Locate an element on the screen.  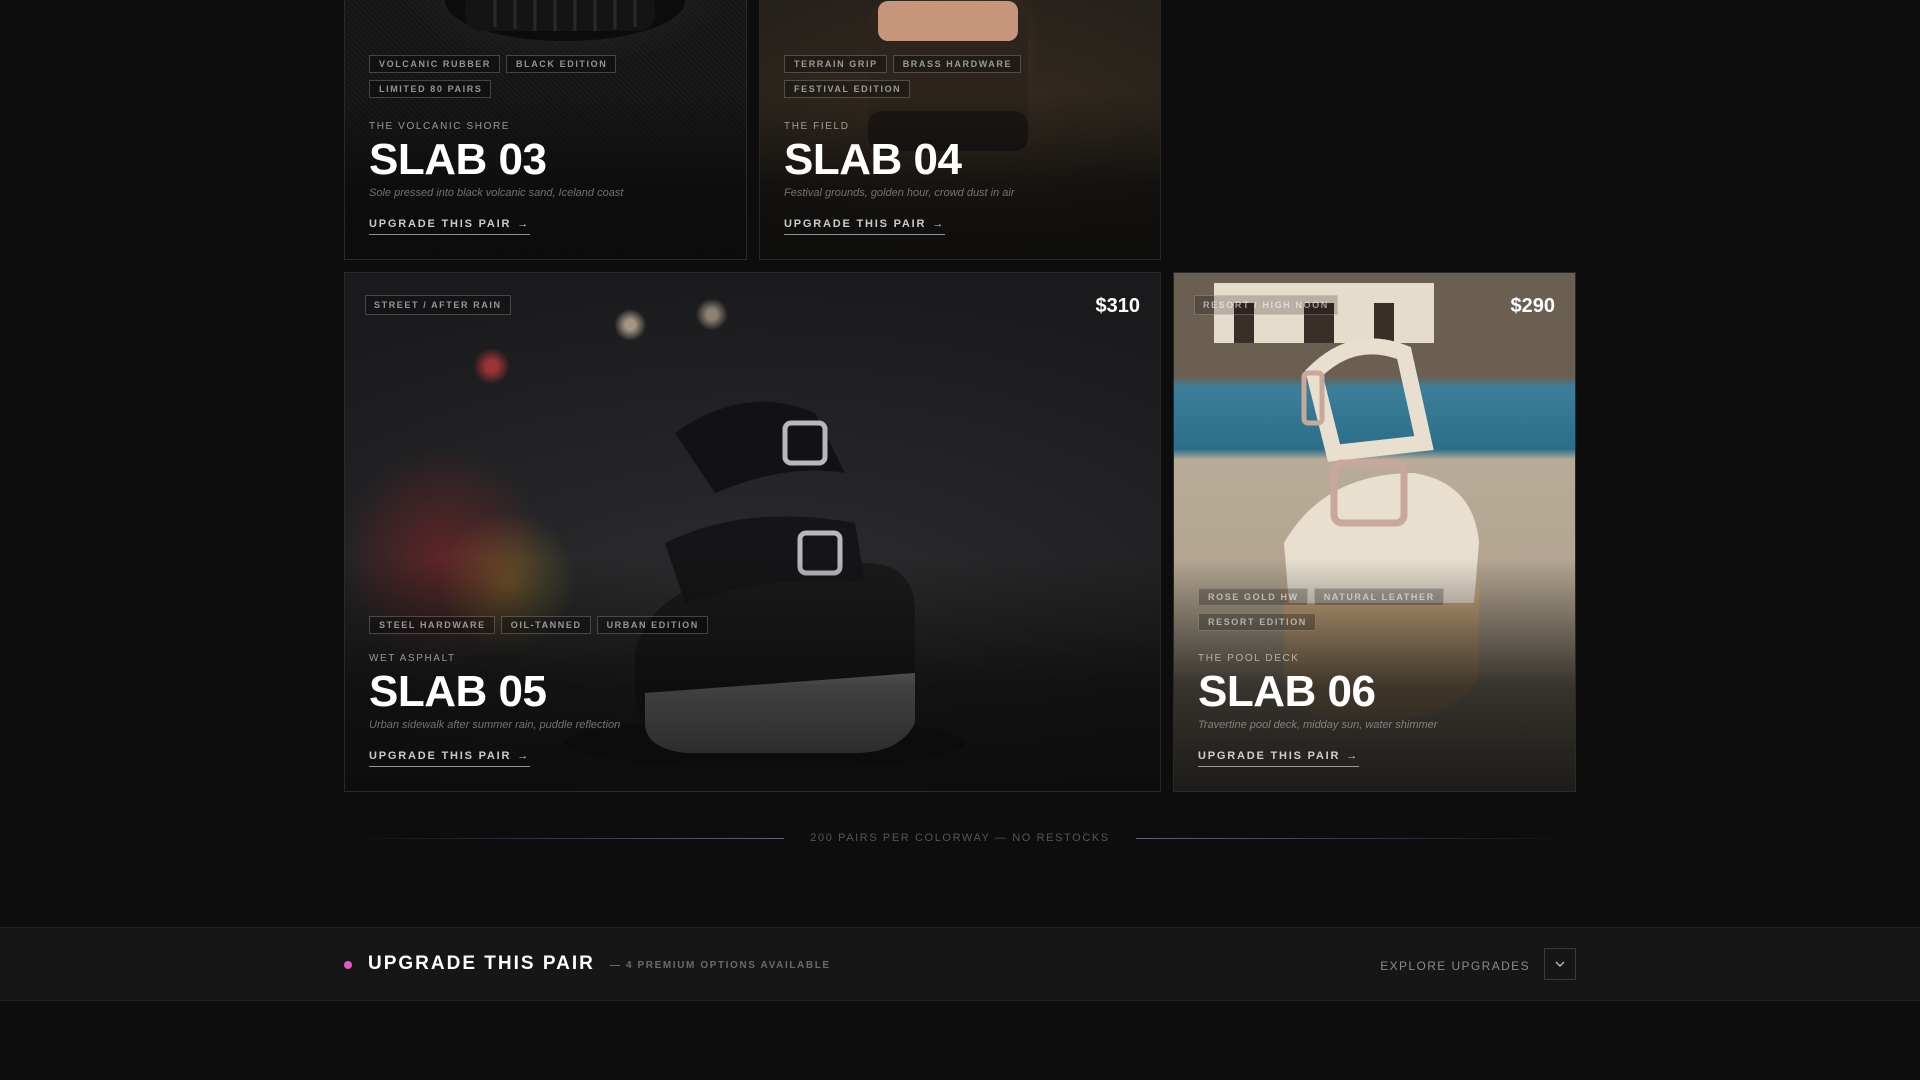
card-location: THE VOLCANIC SHORE is located at coordinates (440, 126).